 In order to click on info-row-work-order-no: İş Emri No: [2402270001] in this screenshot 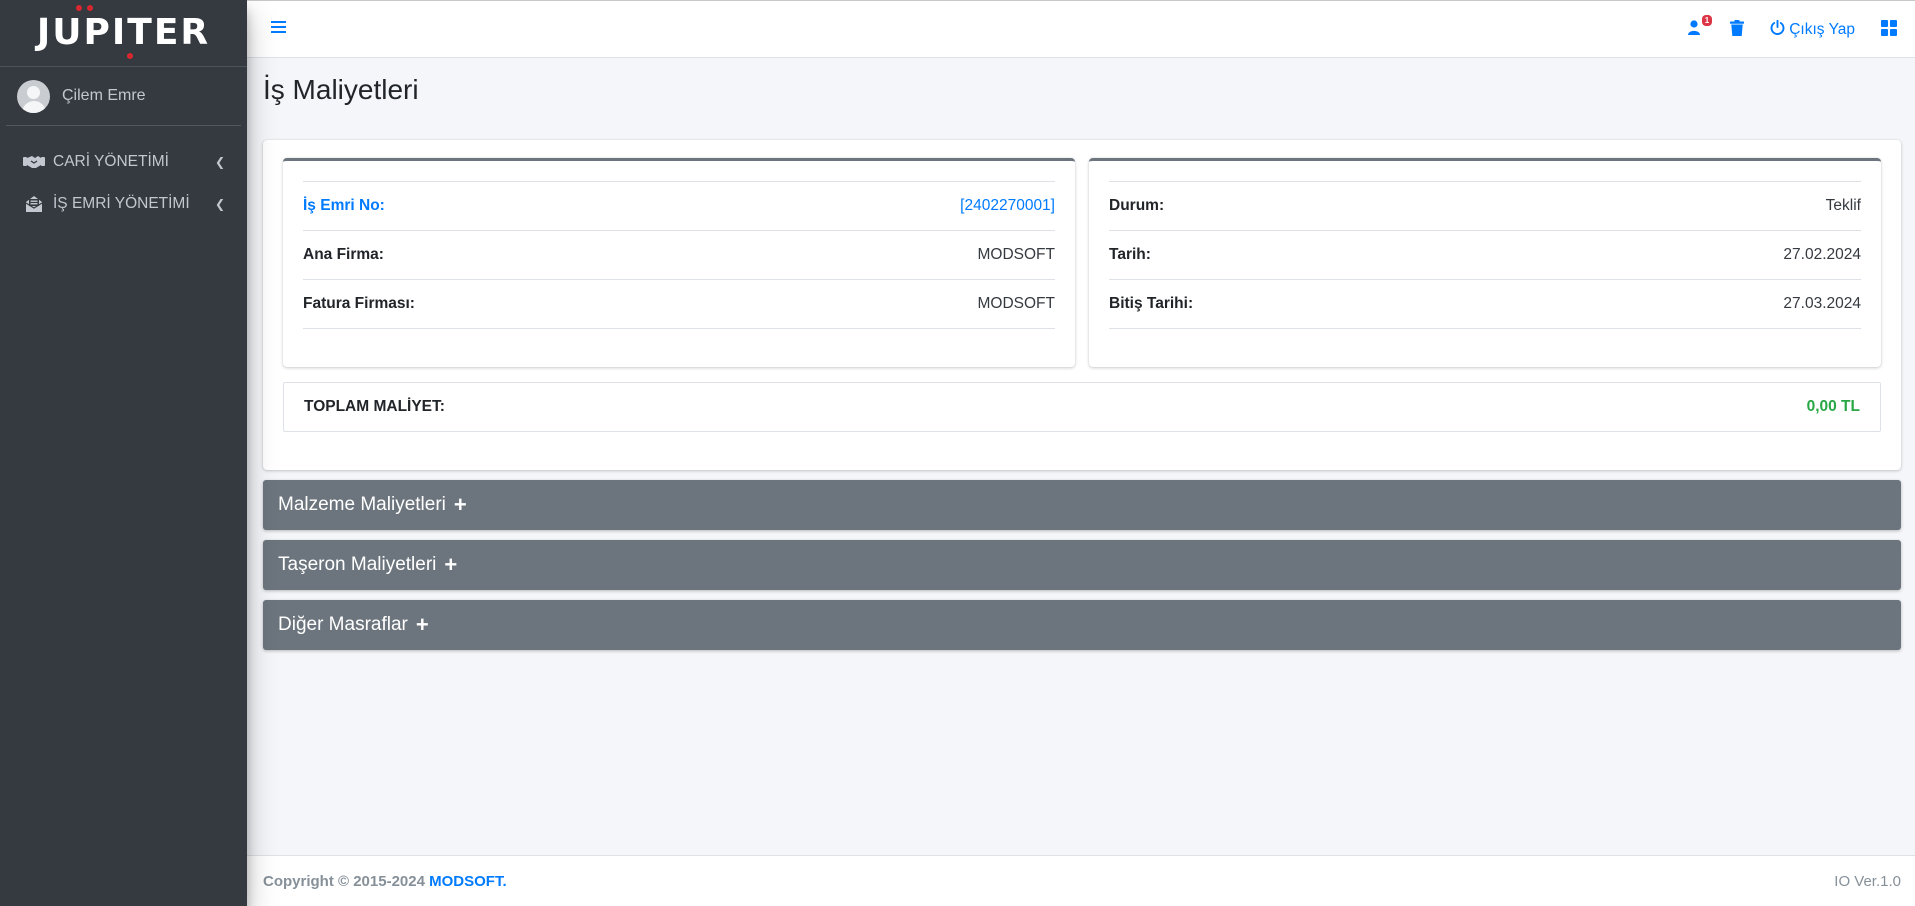, I will do `click(679, 206)`.